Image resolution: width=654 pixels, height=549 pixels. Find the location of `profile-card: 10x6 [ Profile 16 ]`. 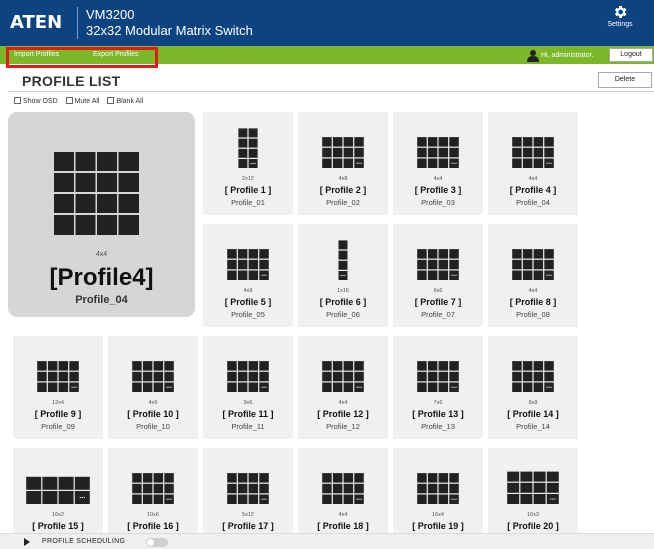

profile-card: 10x6 [ Profile 16 ] is located at coordinates (153, 490).